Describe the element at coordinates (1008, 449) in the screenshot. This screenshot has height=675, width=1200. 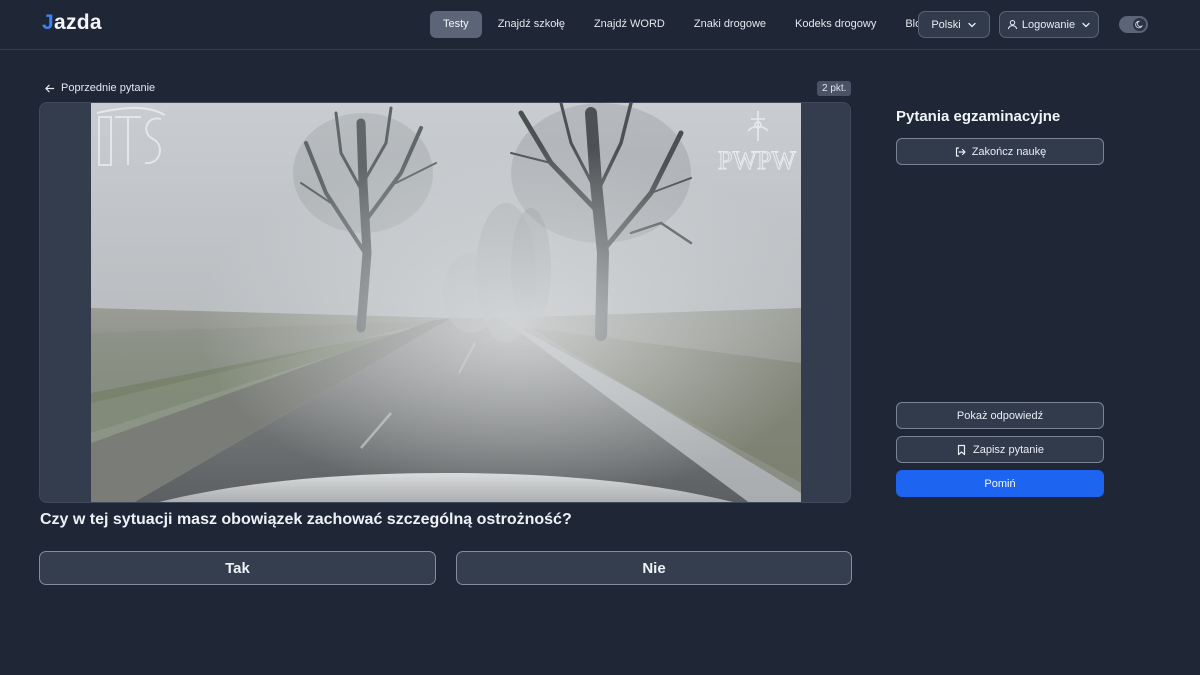
I see `save-question-label: Zapisz pytanie` at that location.